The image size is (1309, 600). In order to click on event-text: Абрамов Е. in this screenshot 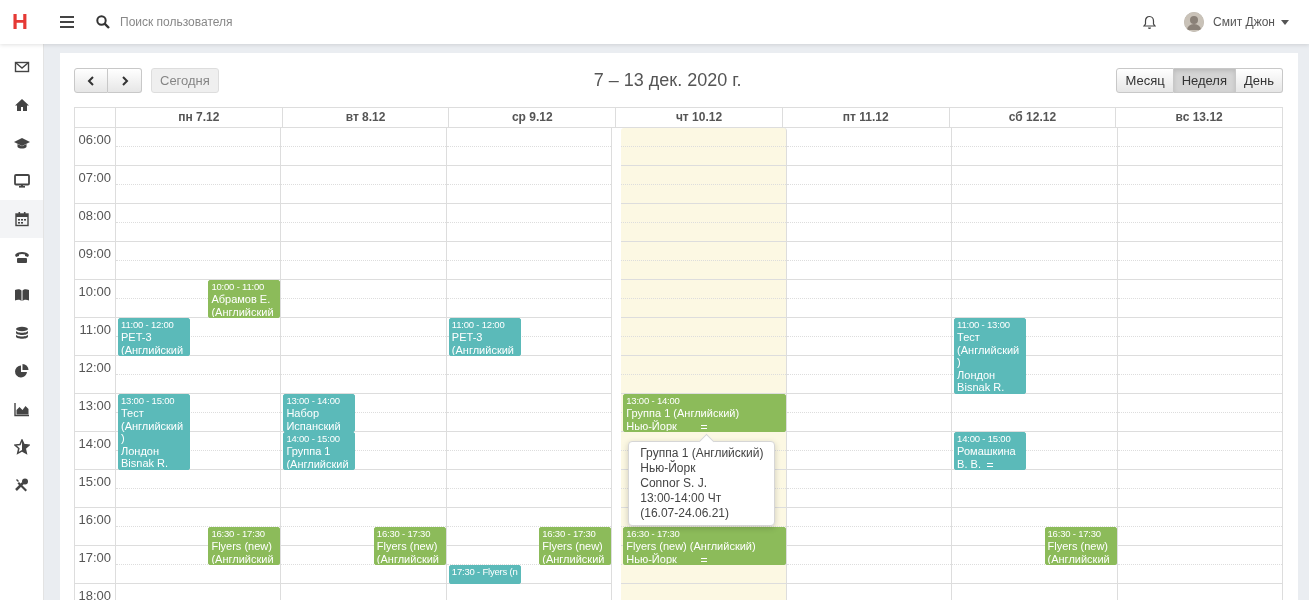, I will do `click(241, 299)`.